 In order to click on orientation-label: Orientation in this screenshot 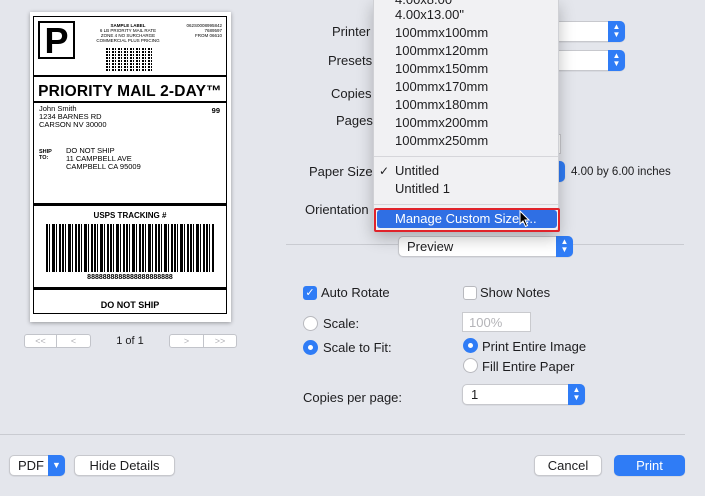, I will do `click(337, 209)`.